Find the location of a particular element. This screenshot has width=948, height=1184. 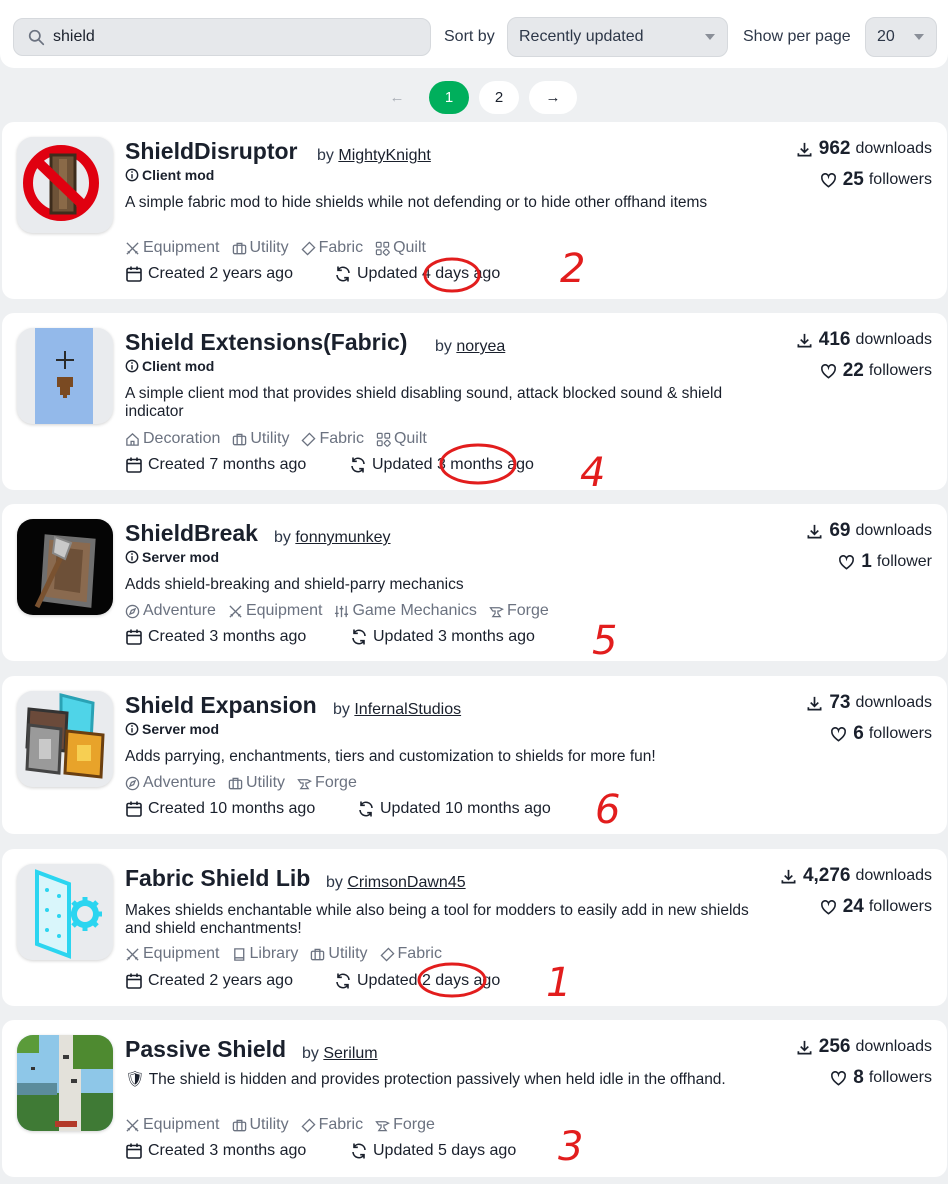

updated-date: Updated 2 days ago is located at coordinates (417, 981).